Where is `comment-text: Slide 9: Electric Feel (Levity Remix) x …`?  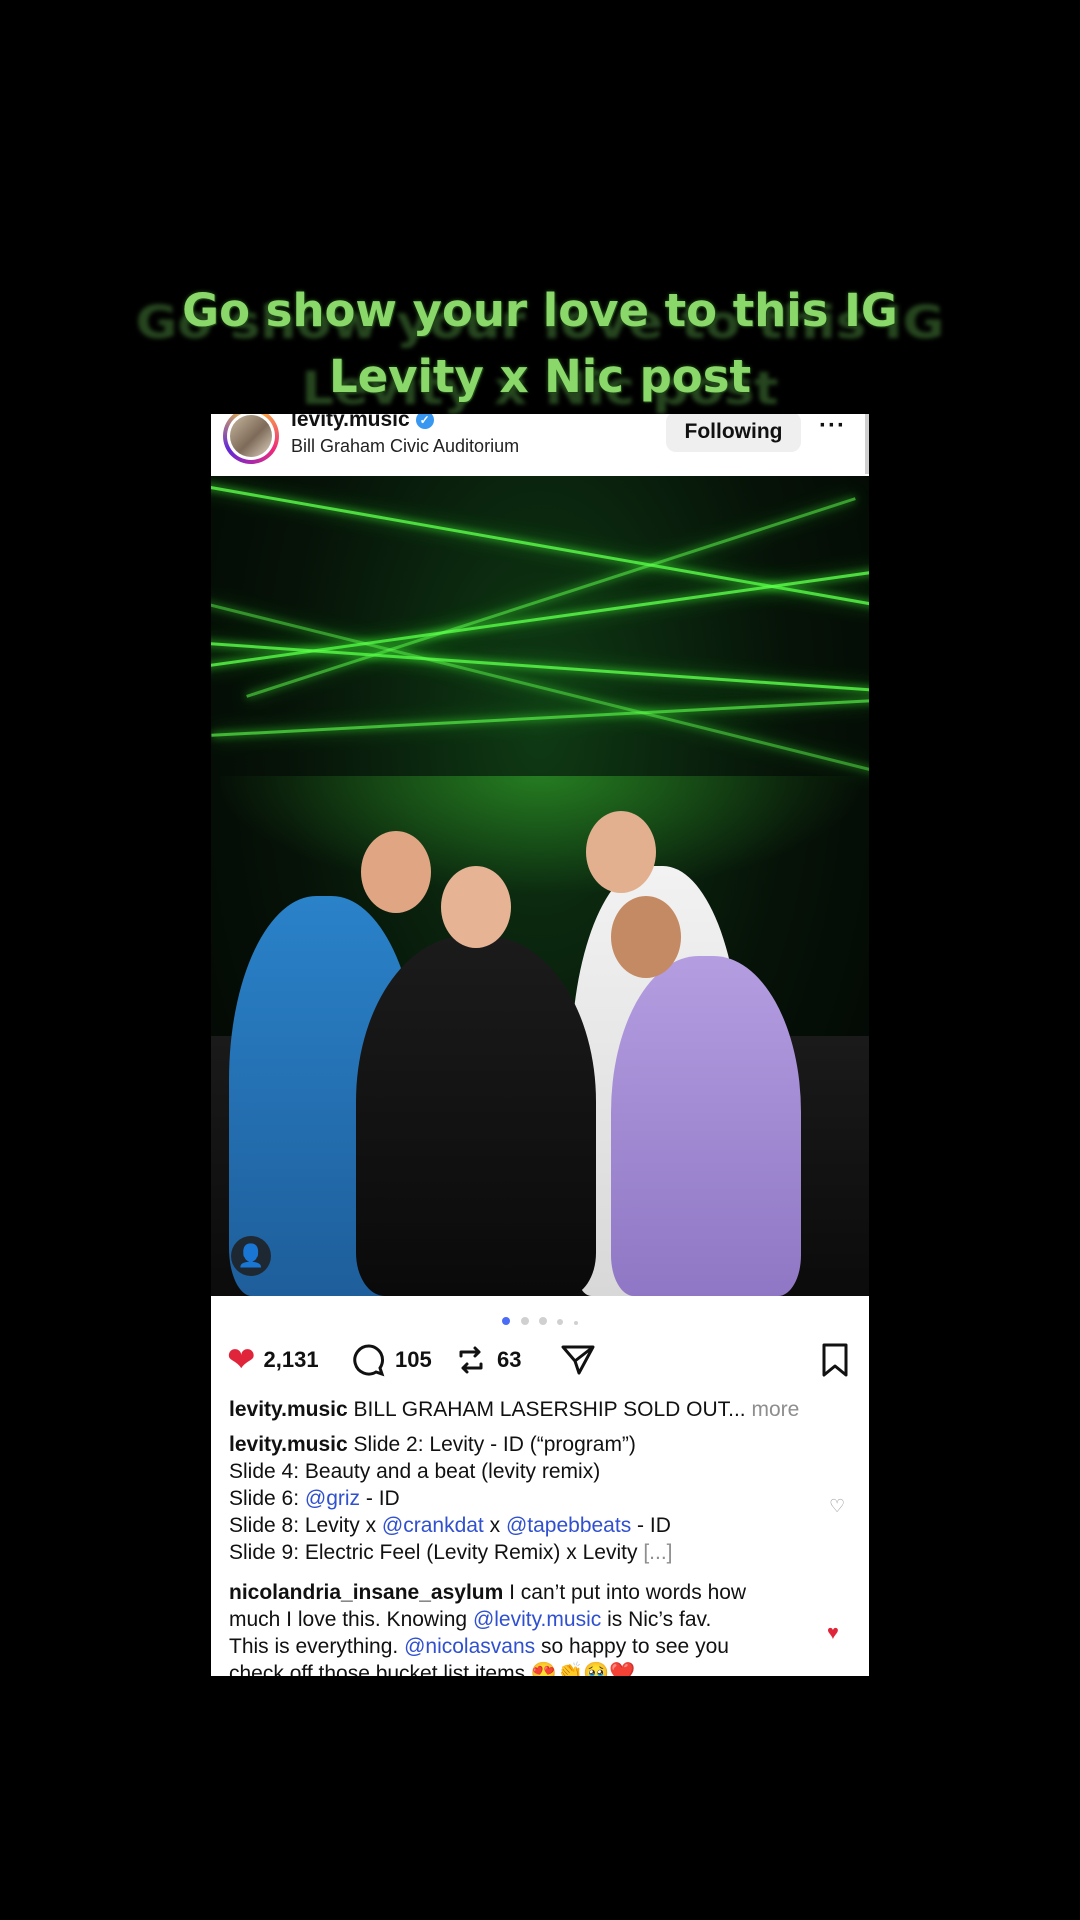
comment-text: Slide 9: Electric Feel (Levity Remix) x … is located at coordinates (433, 1552).